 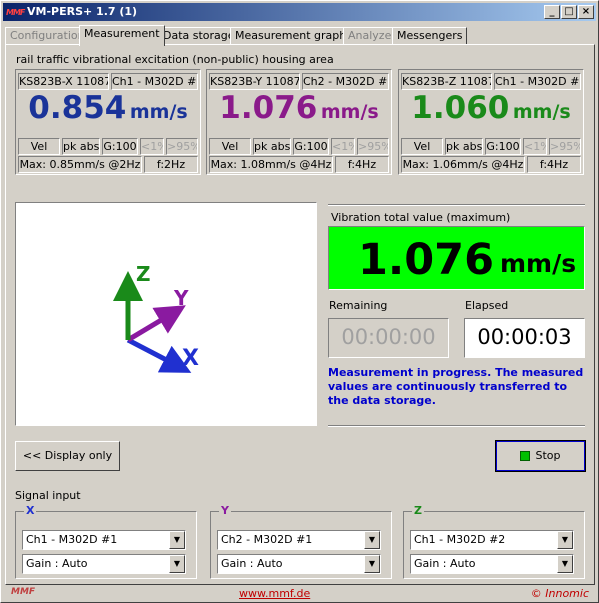 What do you see at coordinates (143, 274) in the screenshot?
I see `z-axis-label: Z` at bounding box center [143, 274].